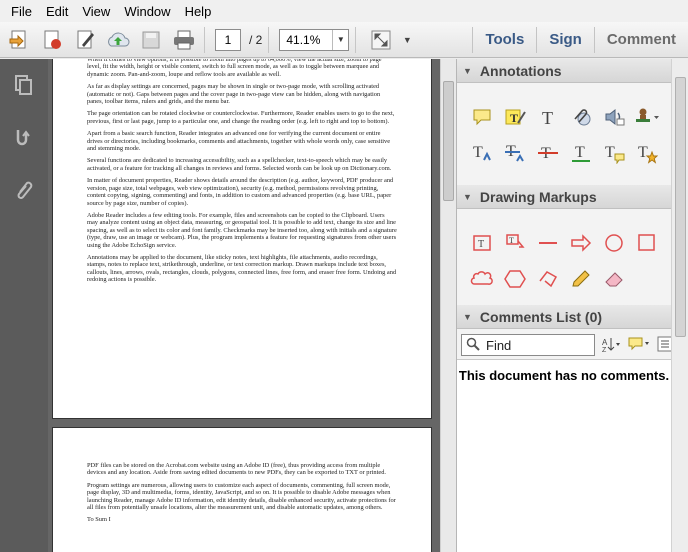  Describe the element at coordinates (407, 40) in the screenshot. I see `toolbar-overflow-icon: ▼` at that location.